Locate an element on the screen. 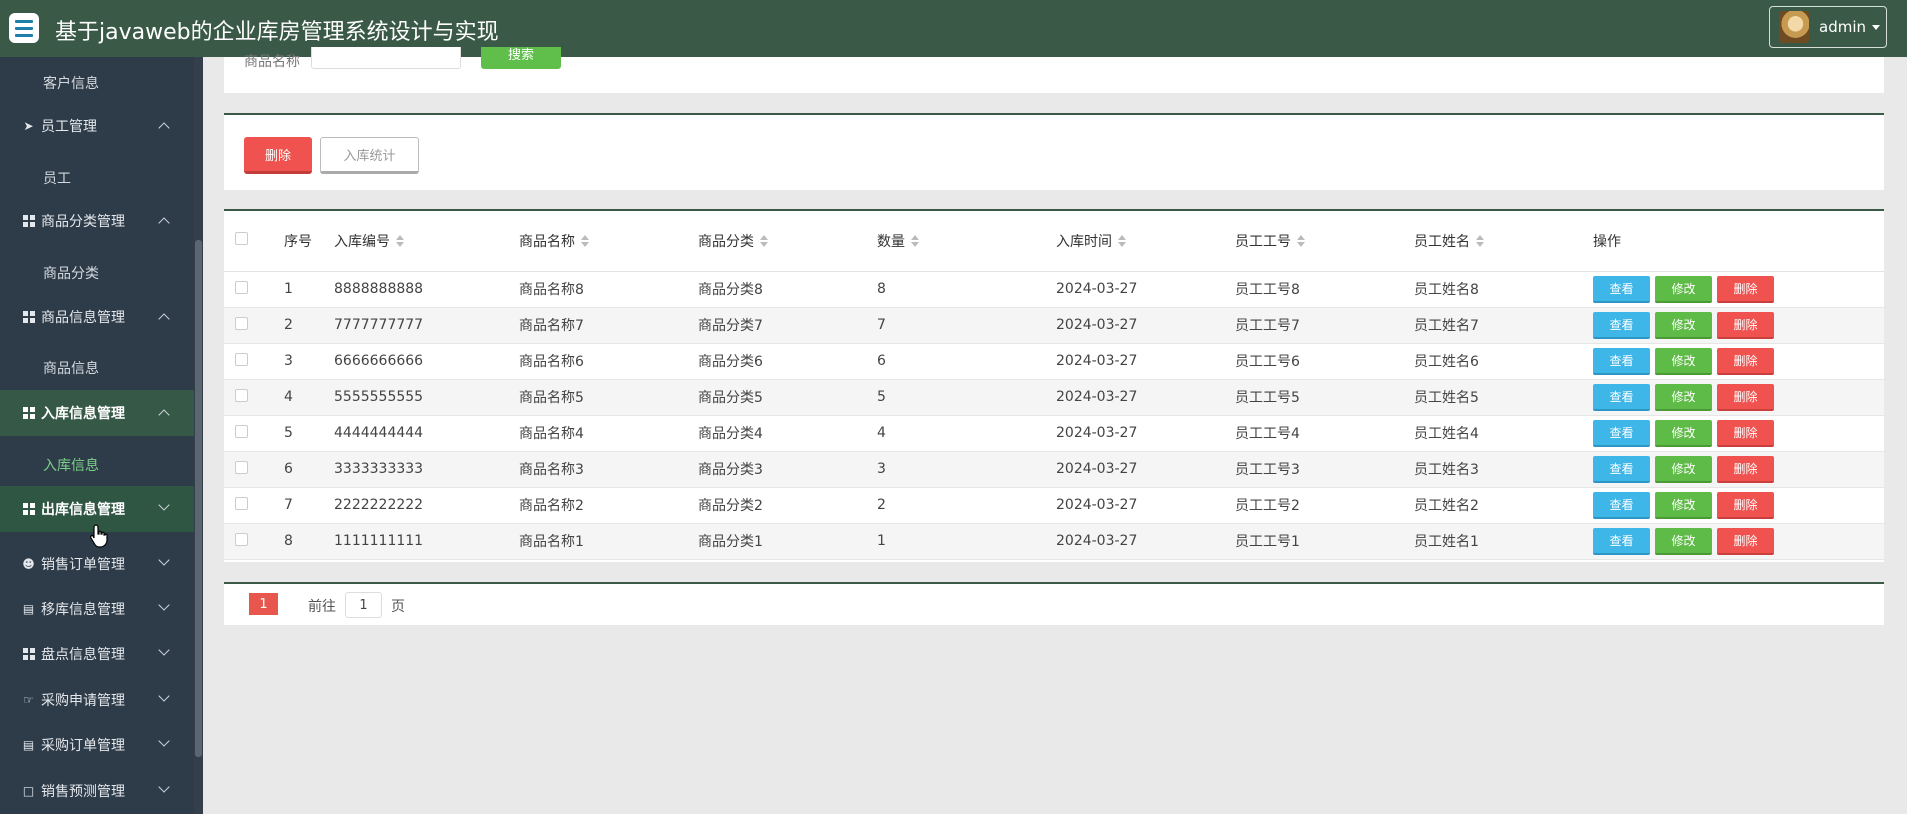  col-header-product-name: 商品名称 is located at coordinates (608, 241).